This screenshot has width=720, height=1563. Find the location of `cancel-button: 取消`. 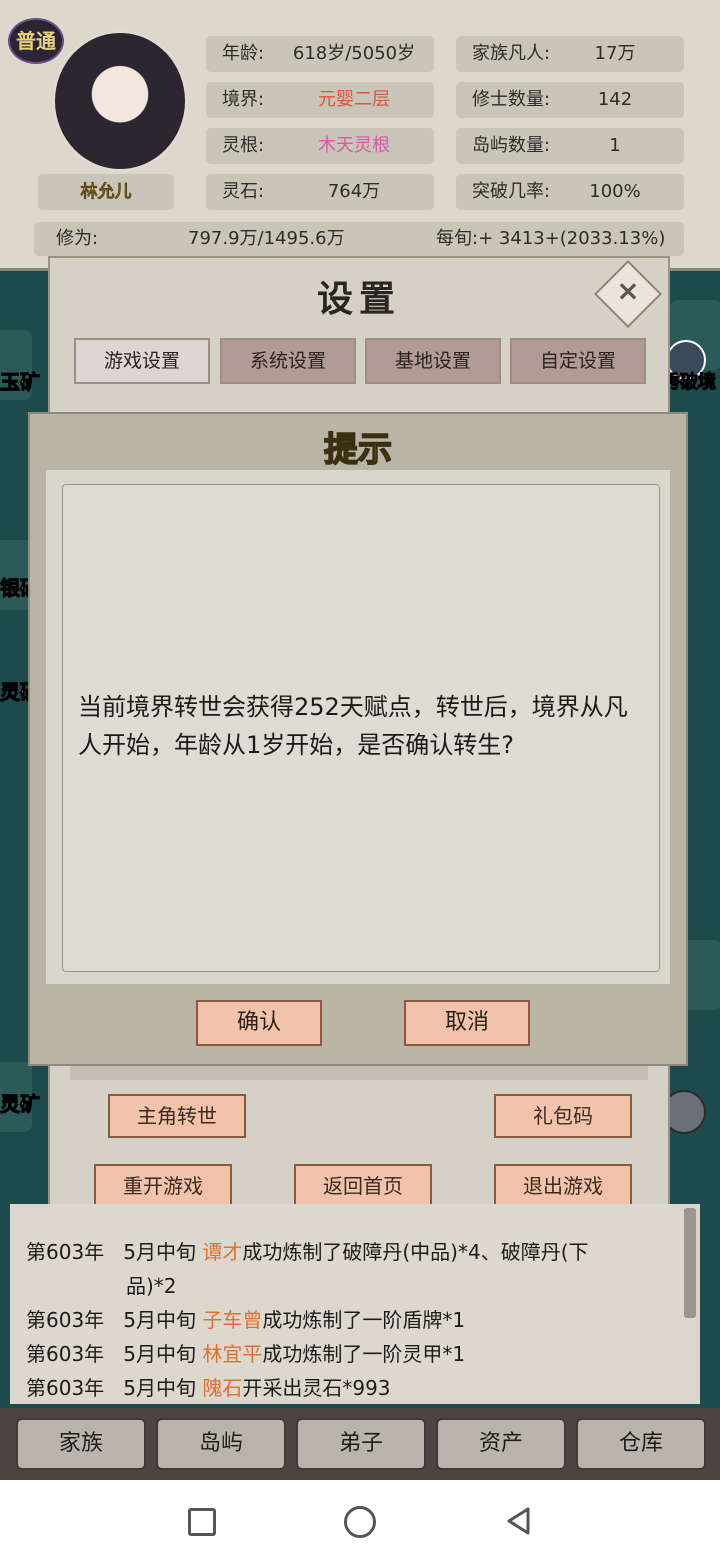

cancel-button: 取消 is located at coordinates (467, 1023).